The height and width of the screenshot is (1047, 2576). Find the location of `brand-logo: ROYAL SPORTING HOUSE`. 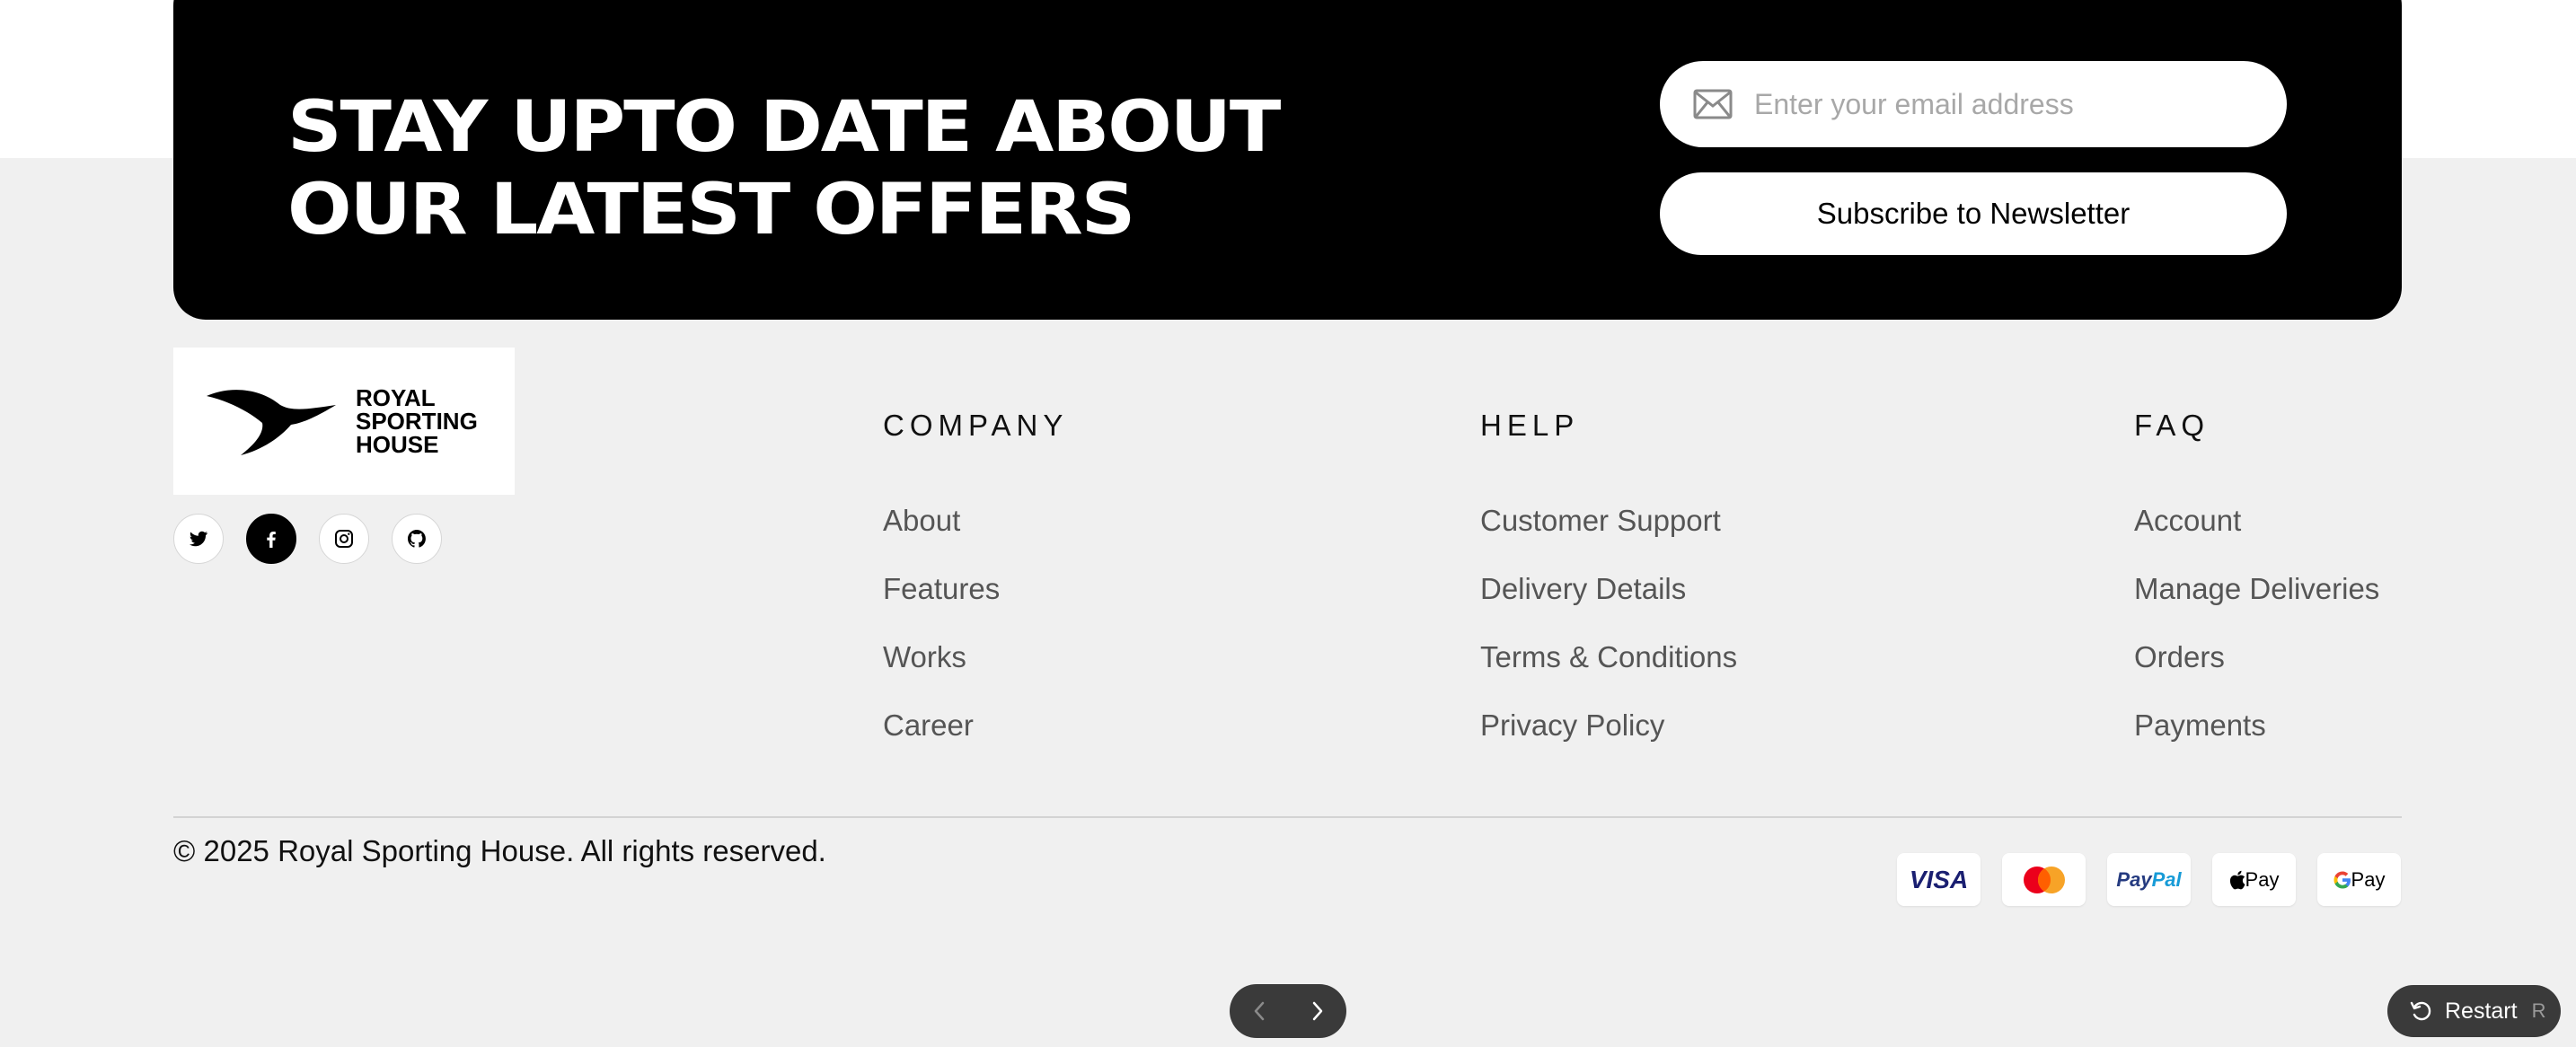

brand-logo: ROYAL SPORTING HOUSE is located at coordinates (344, 422).